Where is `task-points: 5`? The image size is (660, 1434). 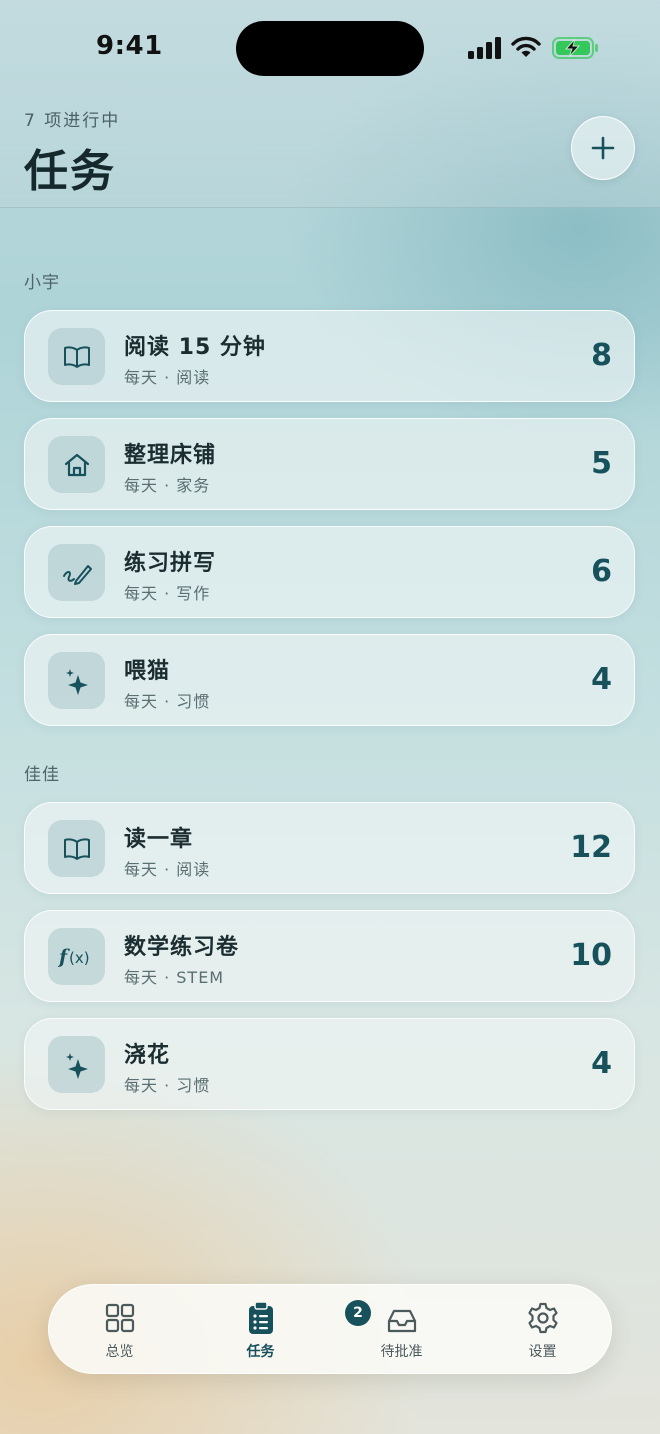 task-points: 5 is located at coordinates (601, 463).